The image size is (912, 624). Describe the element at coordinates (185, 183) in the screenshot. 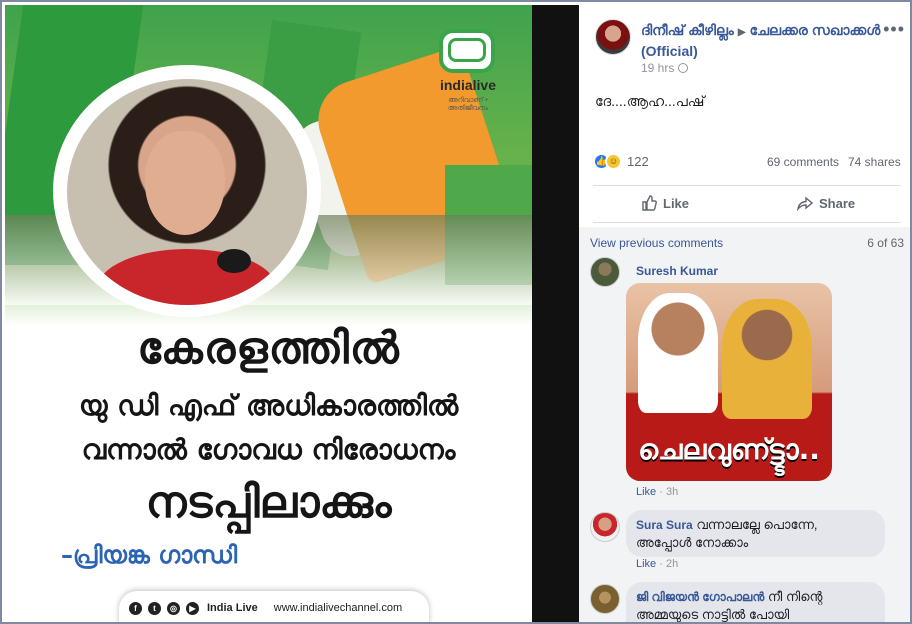

I see `portrait-face` at that location.